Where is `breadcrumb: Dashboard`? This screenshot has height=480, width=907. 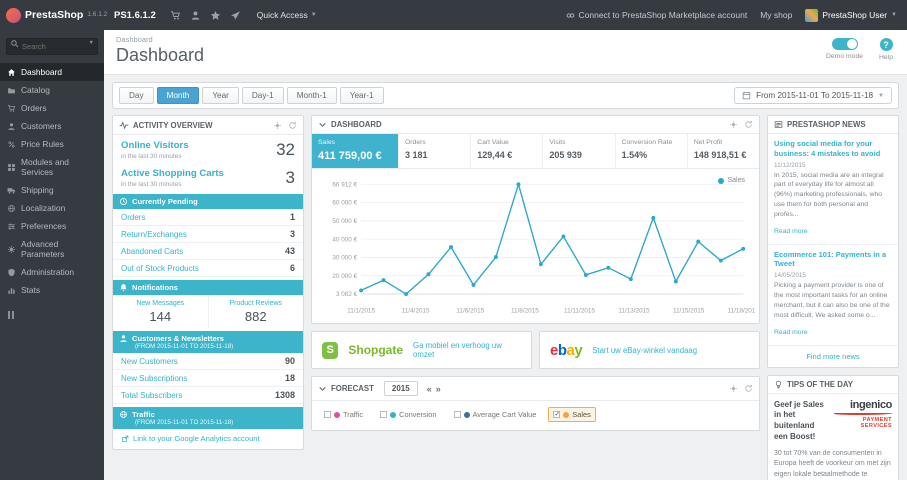 breadcrumb: Dashboard is located at coordinates (505, 39).